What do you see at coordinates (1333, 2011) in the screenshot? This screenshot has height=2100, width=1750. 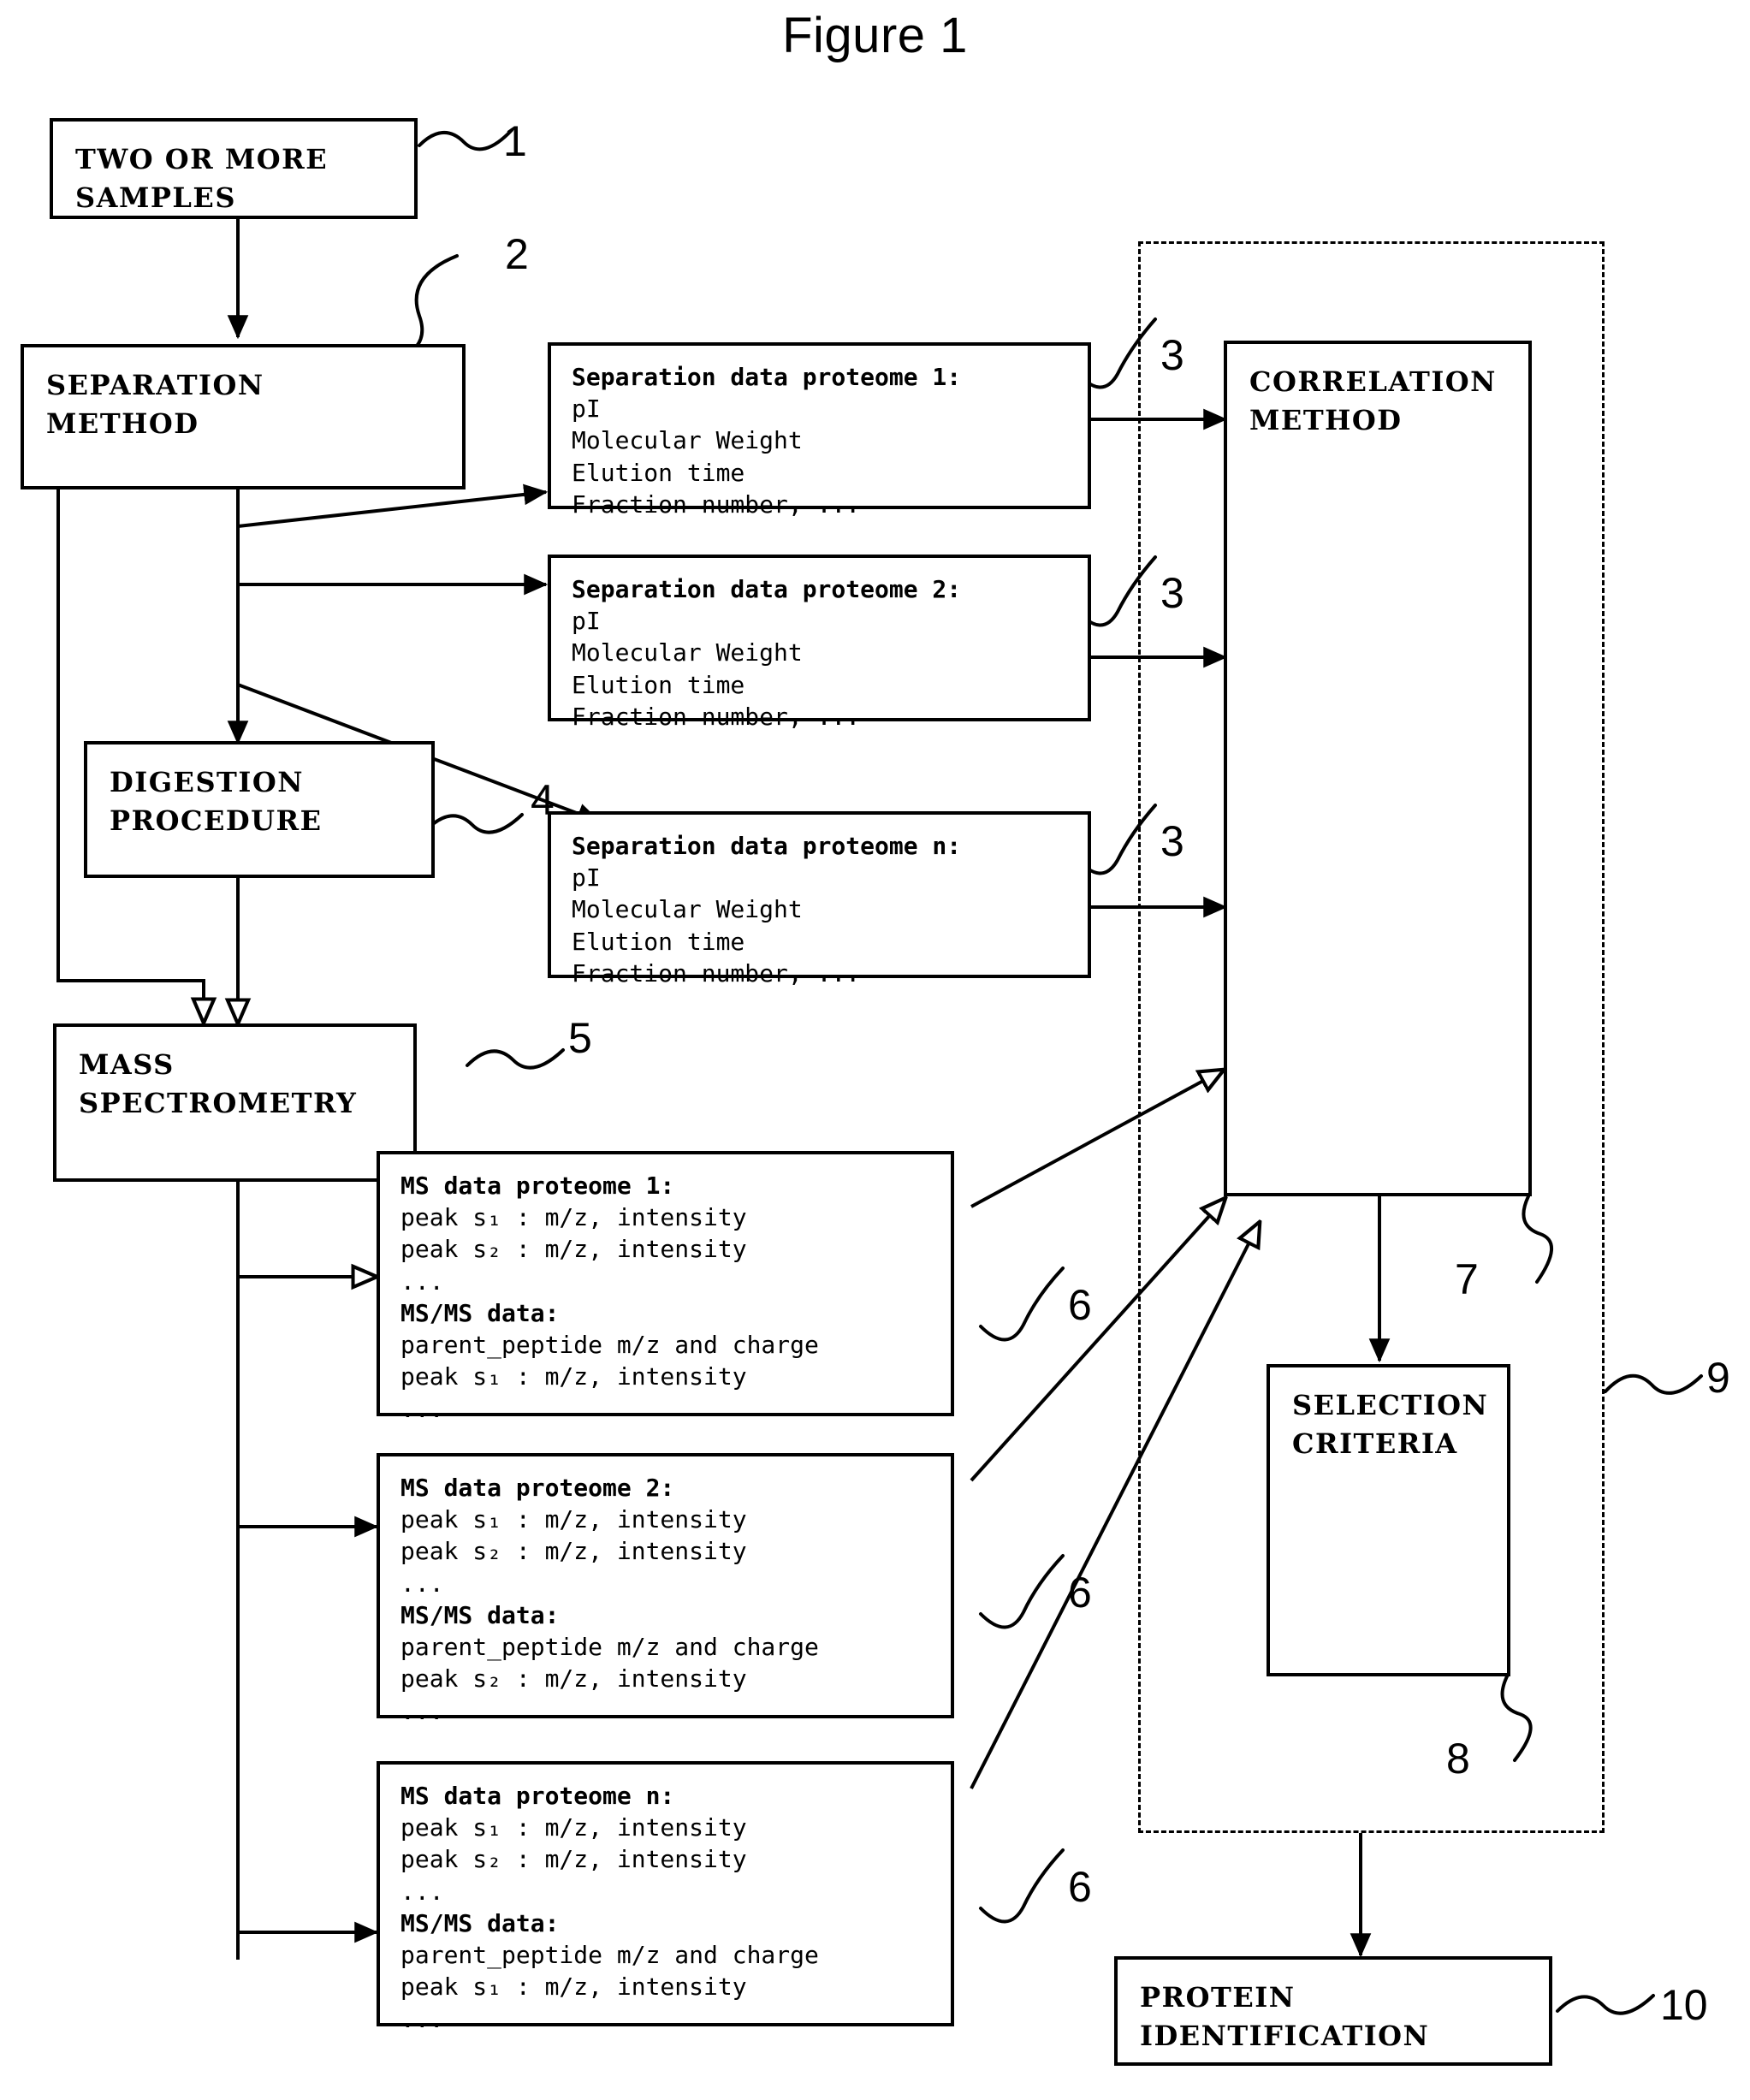 I see `node-protein-identification: PROTEIN IDENTIFICATION` at bounding box center [1333, 2011].